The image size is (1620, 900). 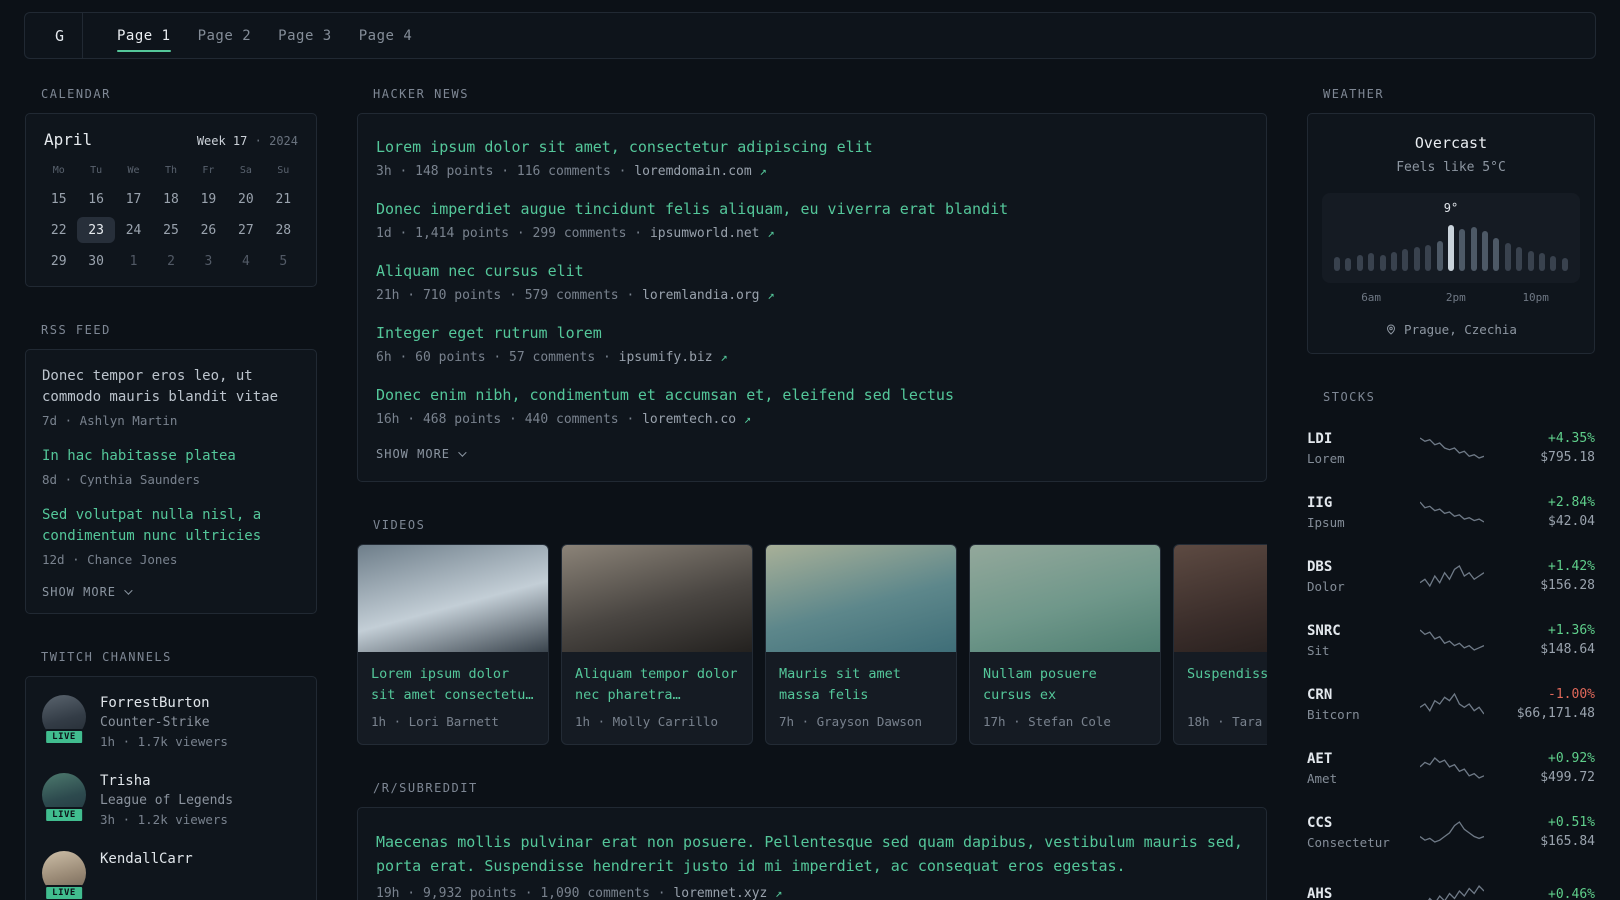 I want to click on topbar: G Page 1 Page 2 Page 3 Page 4, so click(x=810, y=35).